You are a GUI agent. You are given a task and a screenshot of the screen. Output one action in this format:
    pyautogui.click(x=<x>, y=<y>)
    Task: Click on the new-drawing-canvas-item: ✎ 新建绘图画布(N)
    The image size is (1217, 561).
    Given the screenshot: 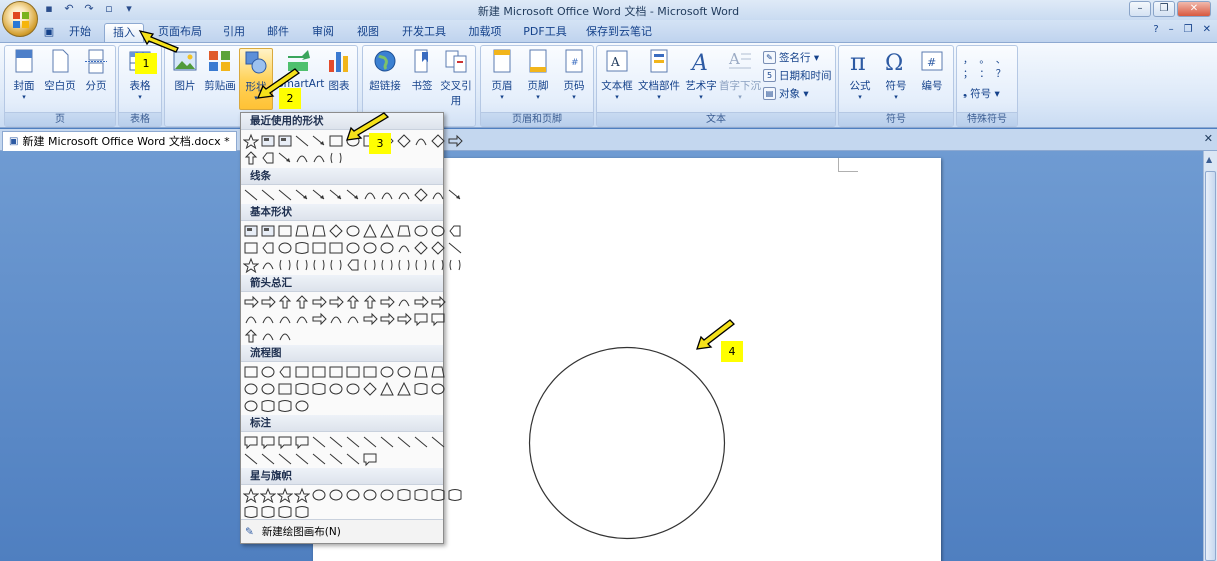 What is the action you would take?
    pyautogui.click(x=342, y=531)
    